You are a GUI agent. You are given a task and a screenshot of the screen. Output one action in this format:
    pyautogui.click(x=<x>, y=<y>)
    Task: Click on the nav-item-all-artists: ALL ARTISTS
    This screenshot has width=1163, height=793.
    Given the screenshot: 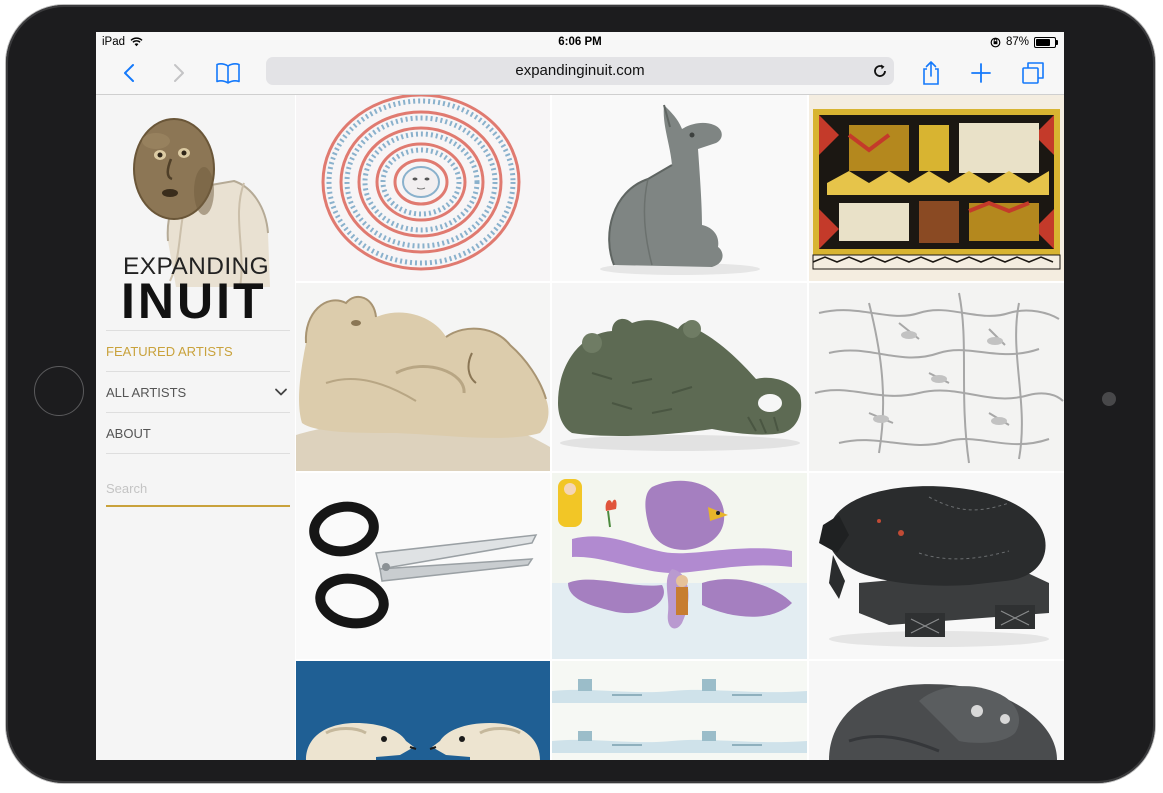 What is the action you would take?
    pyautogui.click(x=198, y=391)
    